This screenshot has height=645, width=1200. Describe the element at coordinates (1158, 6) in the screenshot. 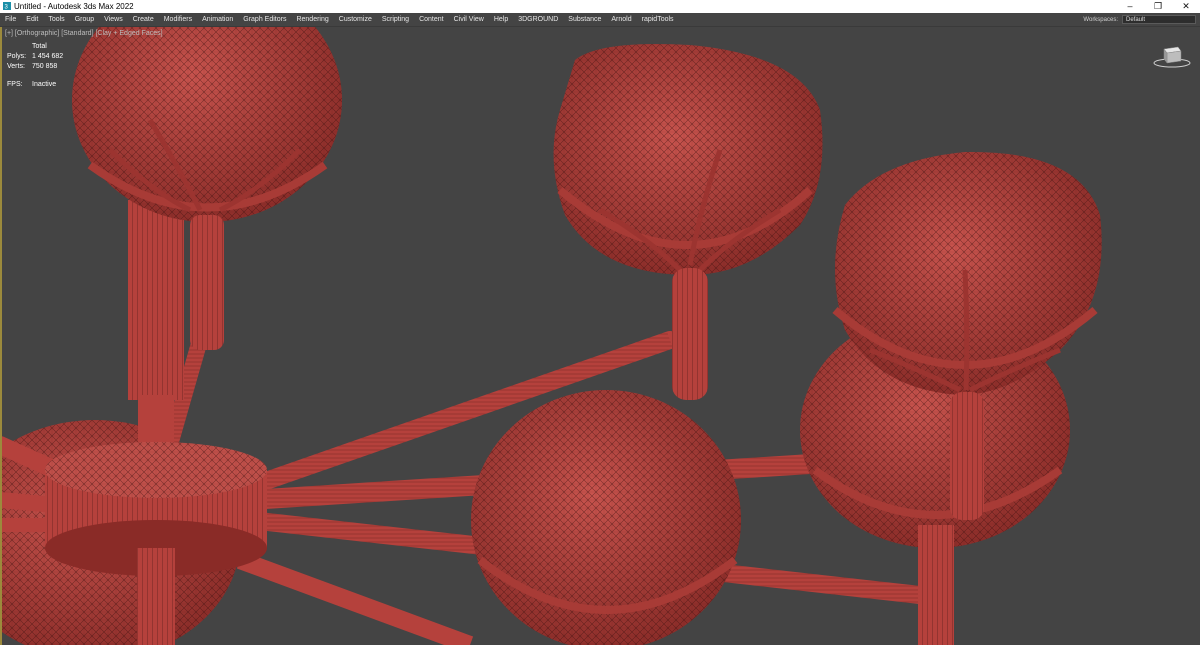

I see `restore-button: ❐` at that location.